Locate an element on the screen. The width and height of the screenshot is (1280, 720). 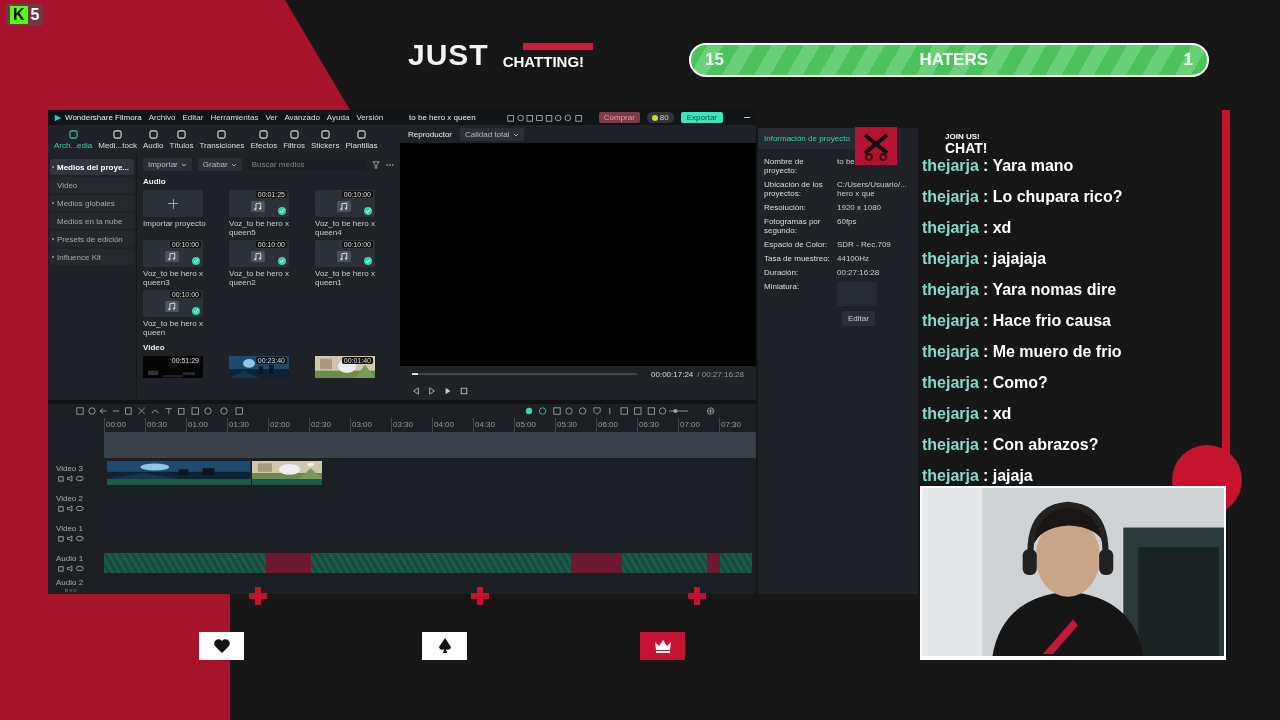
media-tab: Plantillas is located at coordinates (361, 140).